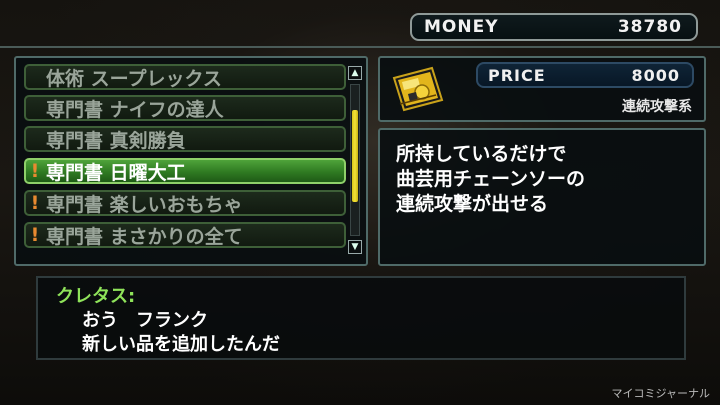  What do you see at coordinates (491, 179) in the screenshot?
I see `description-line: 曲芸用チェーンソーの` at bounding box center [491, 179].